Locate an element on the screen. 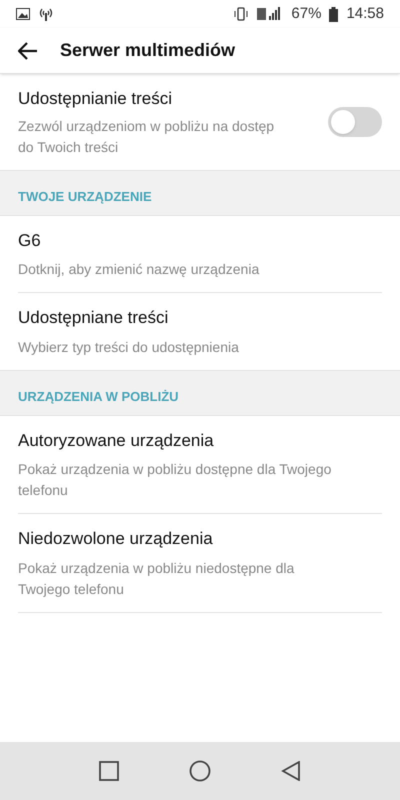 The image size is (400, 800). list-item: Autoryzowane urządzenia Pokaż urządzenia w pobliżu dostępne dla Twojego telefonu is located at coordinates (200, 465).